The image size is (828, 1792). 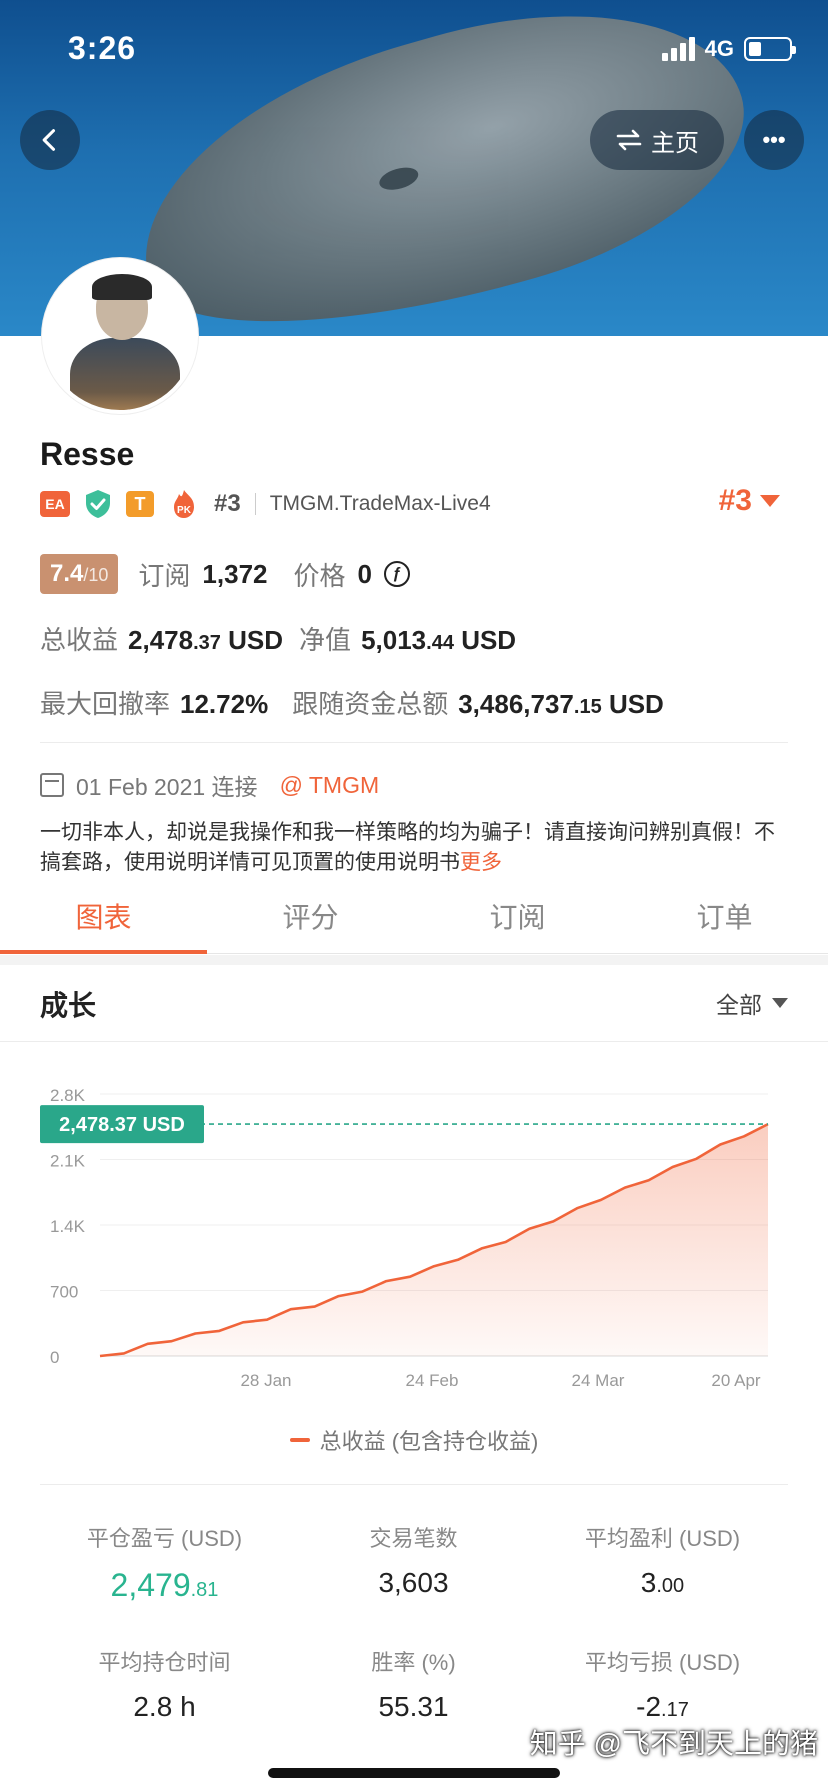 I want to click on server-name: TMGM.TradeMax-Live4, so click(x=380, y=503).